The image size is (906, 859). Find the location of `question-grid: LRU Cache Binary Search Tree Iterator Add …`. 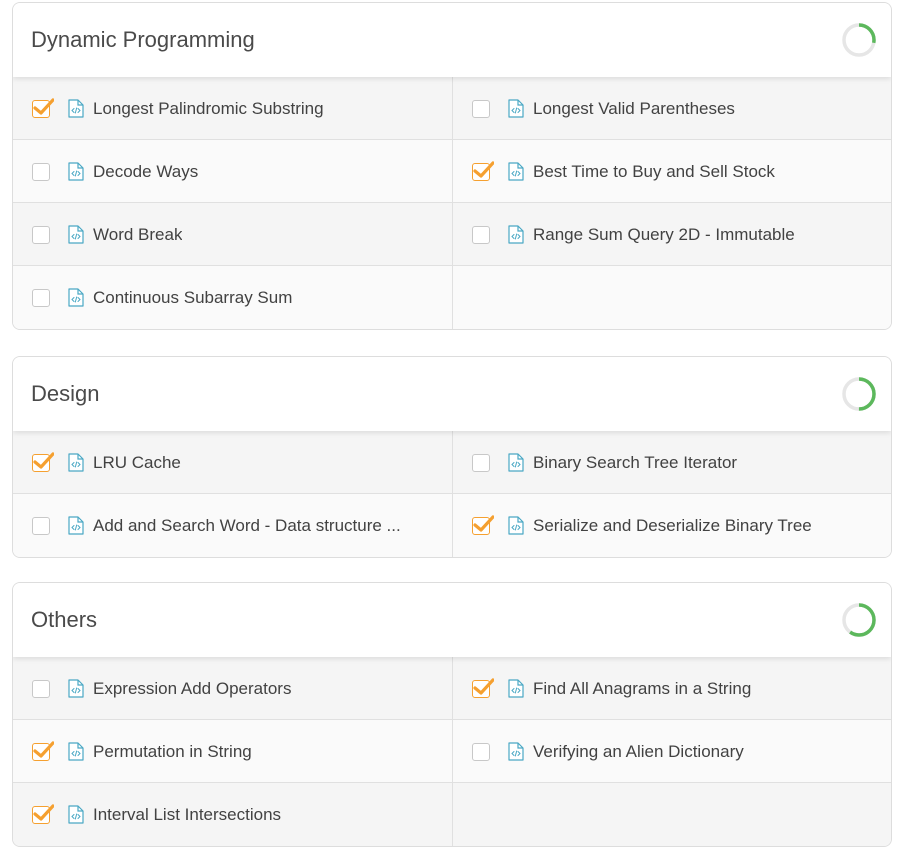

question-grid: LRU Cache Binary Search Tree Iterator Add … is located at coordinates (452, 494).